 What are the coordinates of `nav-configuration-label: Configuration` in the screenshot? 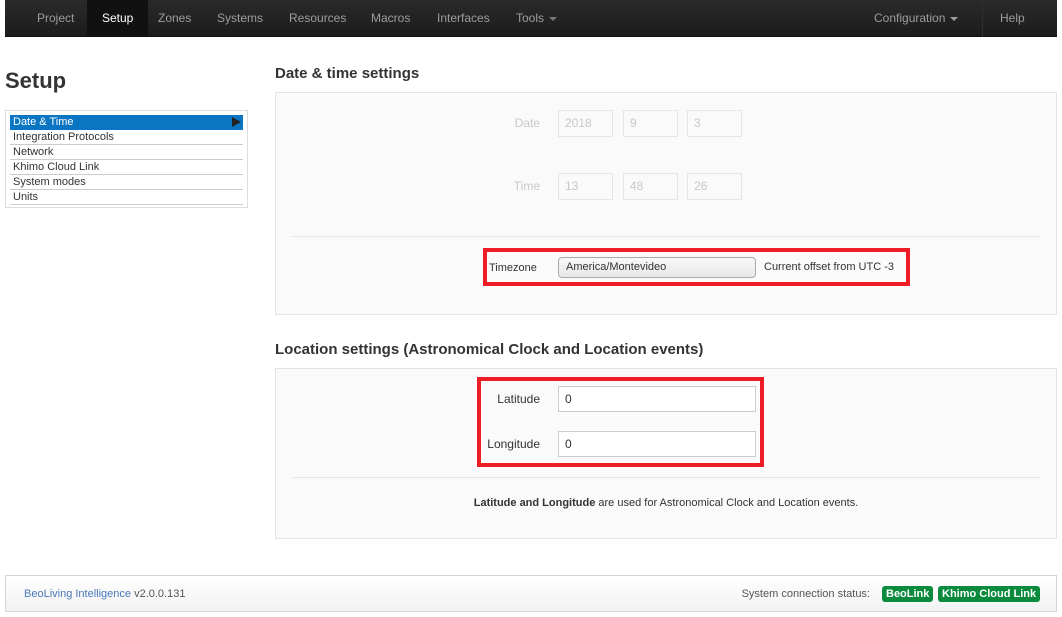 It's located at (910, 18).